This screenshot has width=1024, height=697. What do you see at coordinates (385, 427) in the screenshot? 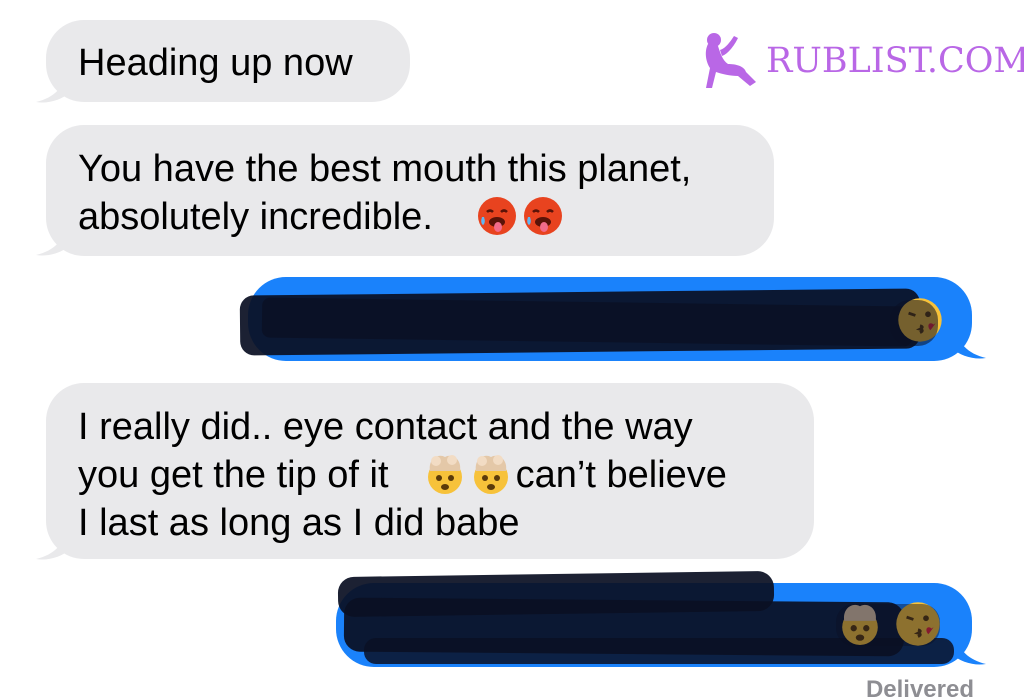
I see `message-text: I really did.. eye contact and the way` at bounding box center [385, 427].